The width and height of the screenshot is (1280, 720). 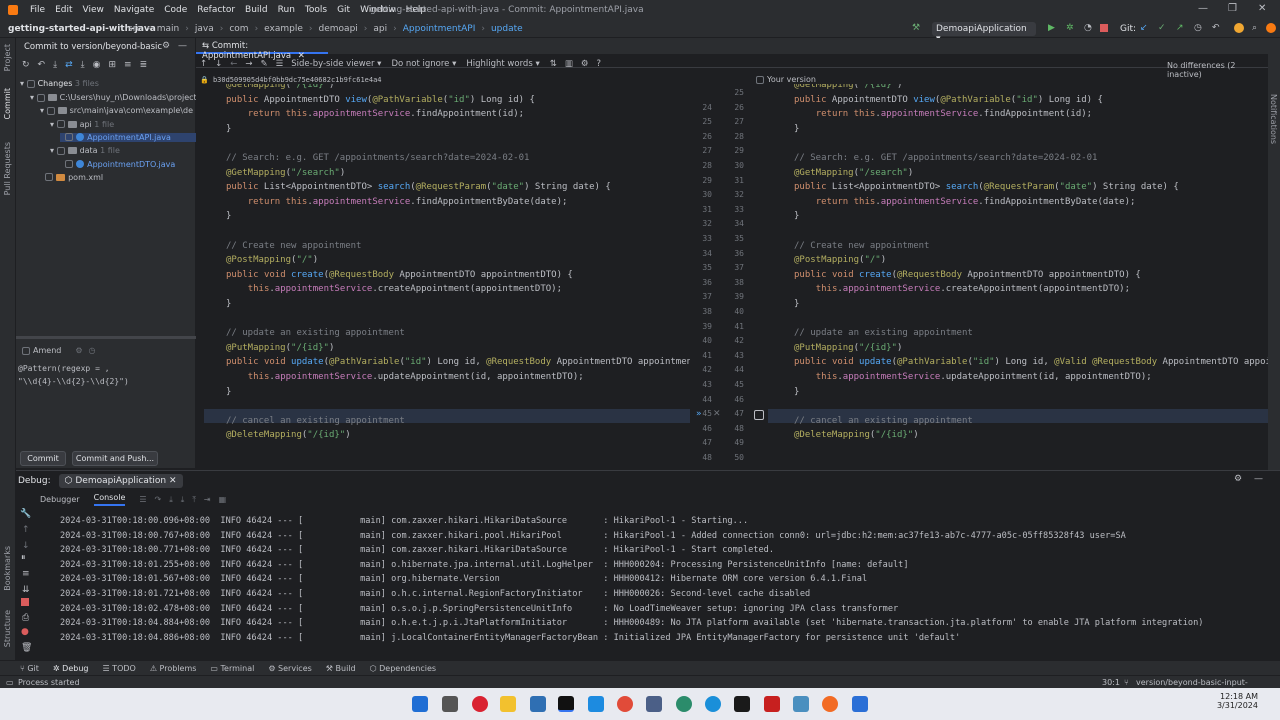 I want to click on intellij-icon, so click(x=566, y=704).